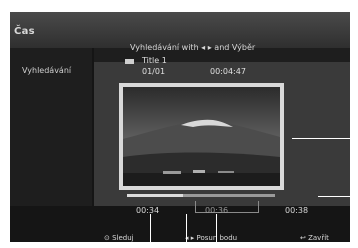 Image resolution: width=358 pixels, height=248 pixels. What do you see at coordinates (216, 231) in the screenshot?
I see `callout-line-selected` at bounding box center [216, 231].